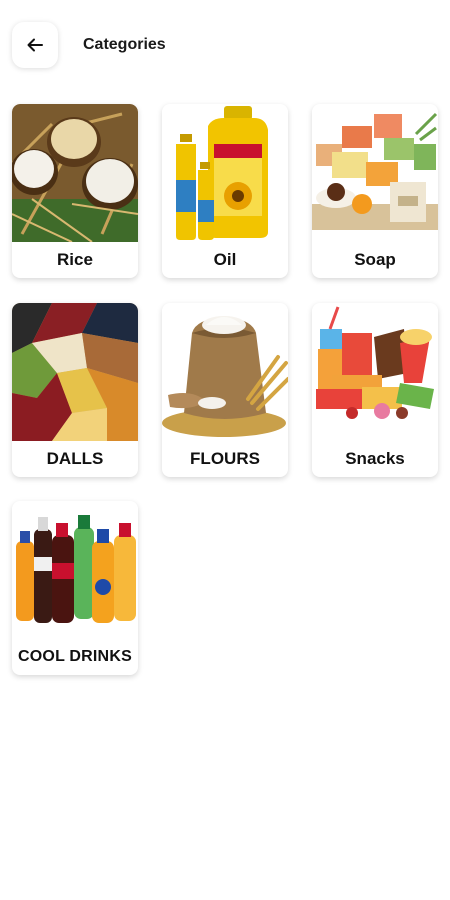  What do you see at coordinates (225, 458) in the screenshot?
I see `category-label: FLOURS` at bounding box center [225, 458].